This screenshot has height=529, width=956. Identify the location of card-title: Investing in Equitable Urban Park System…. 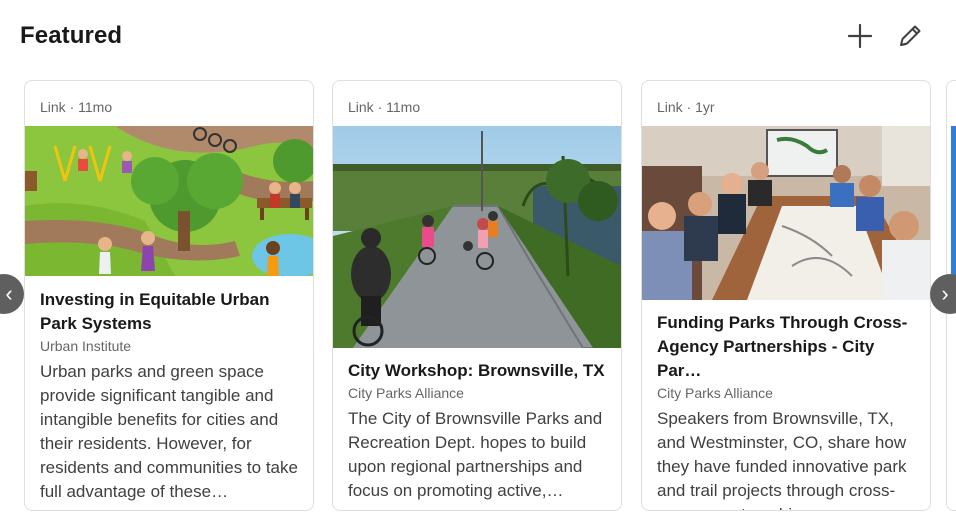
(170, 312).